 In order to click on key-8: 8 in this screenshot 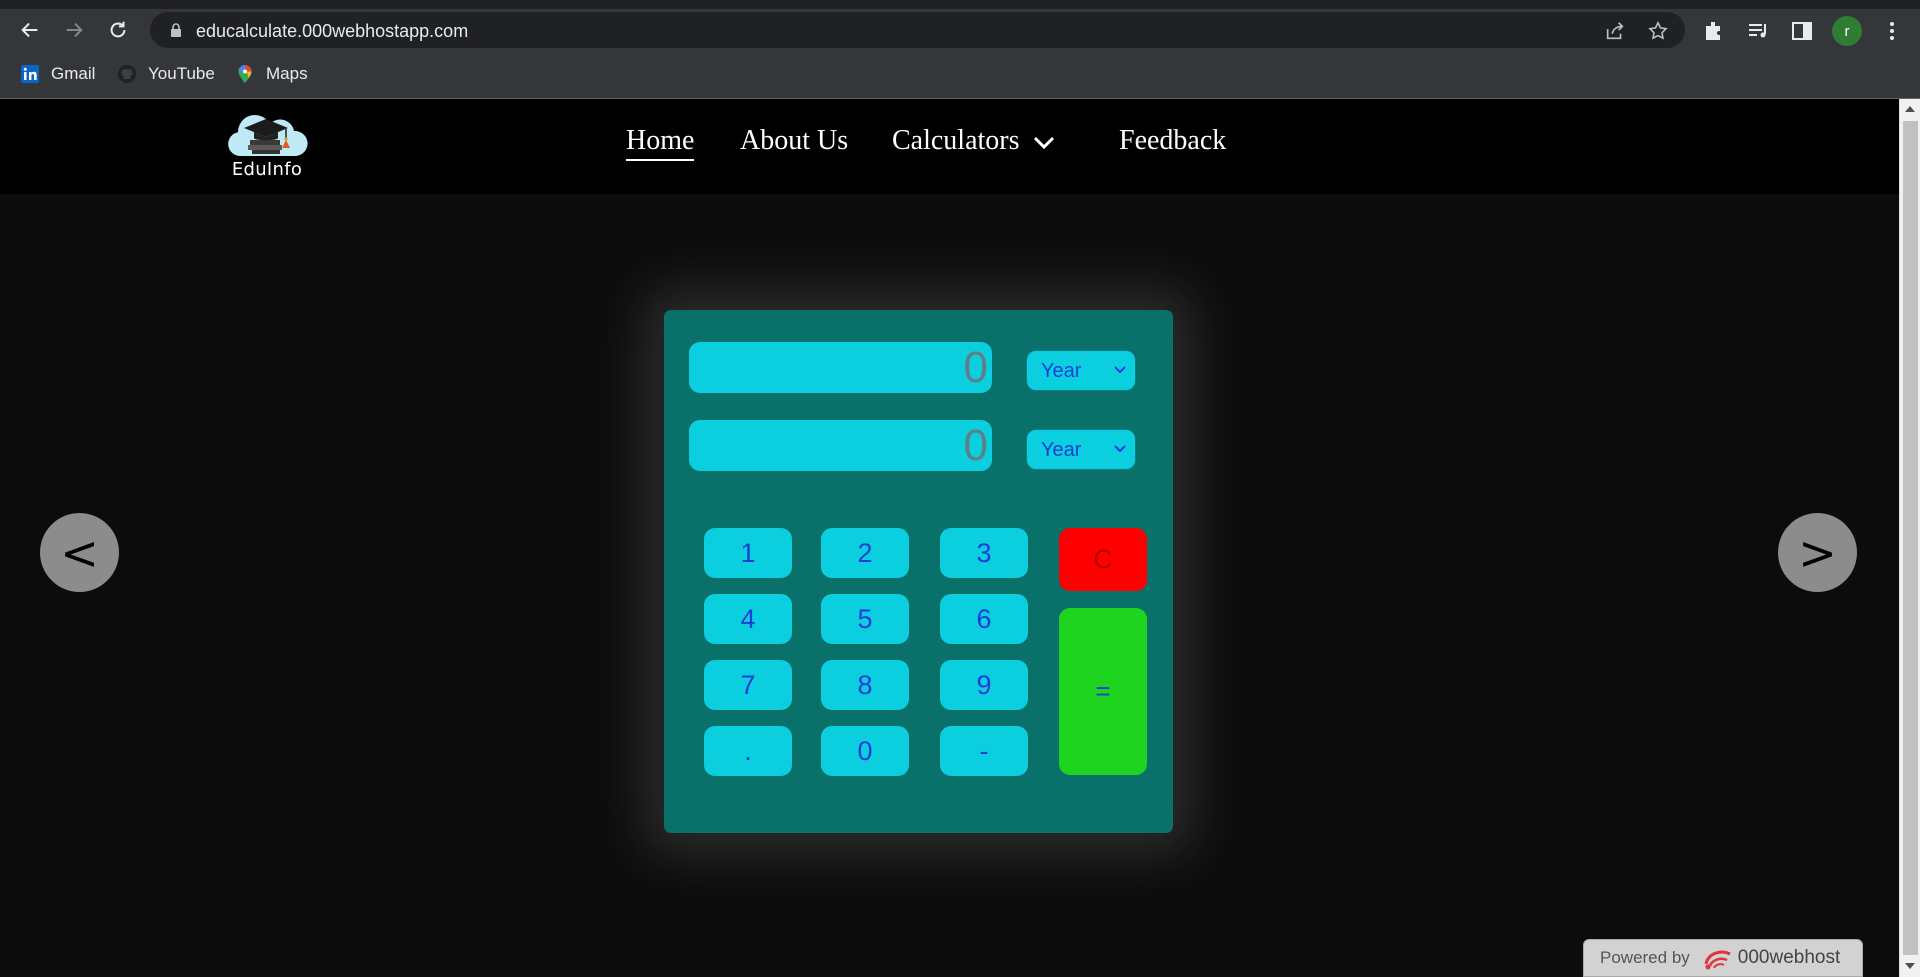, I will do `click(865, 685)`.